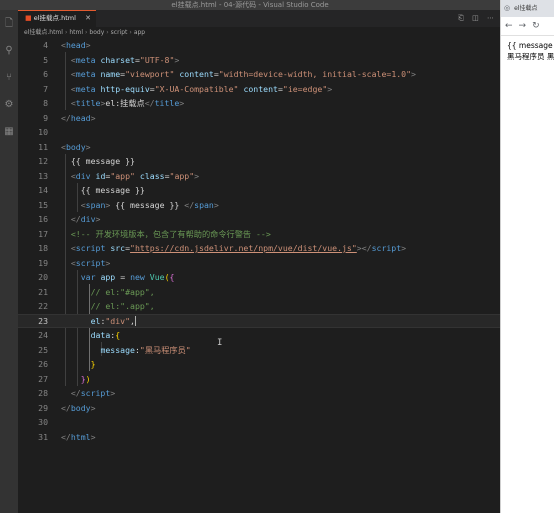  What do you see at coordinates (536, 26) in the screenshot?
I see `reload-icon: ↻` at bounding box center [536, 26].